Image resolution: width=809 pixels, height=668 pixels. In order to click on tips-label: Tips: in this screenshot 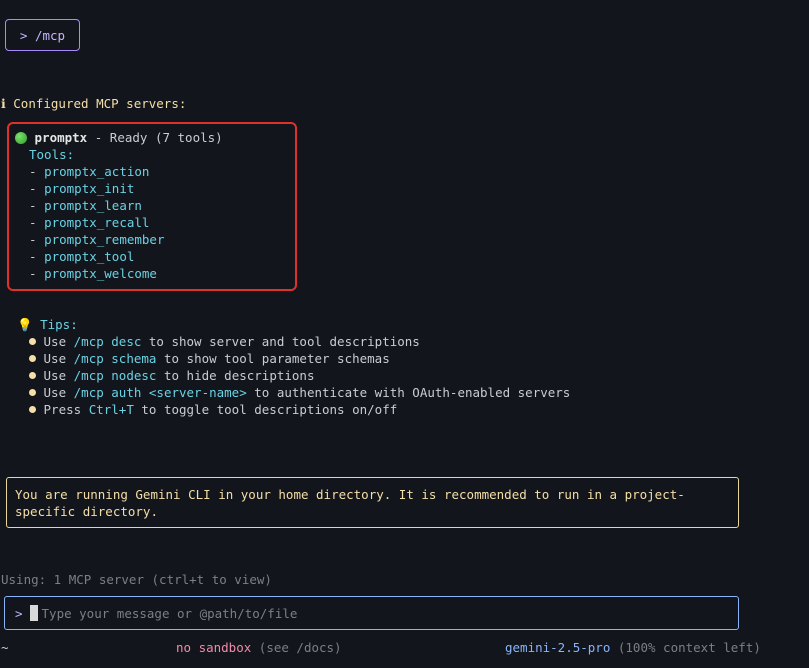, I will do `click(59, 324)`.